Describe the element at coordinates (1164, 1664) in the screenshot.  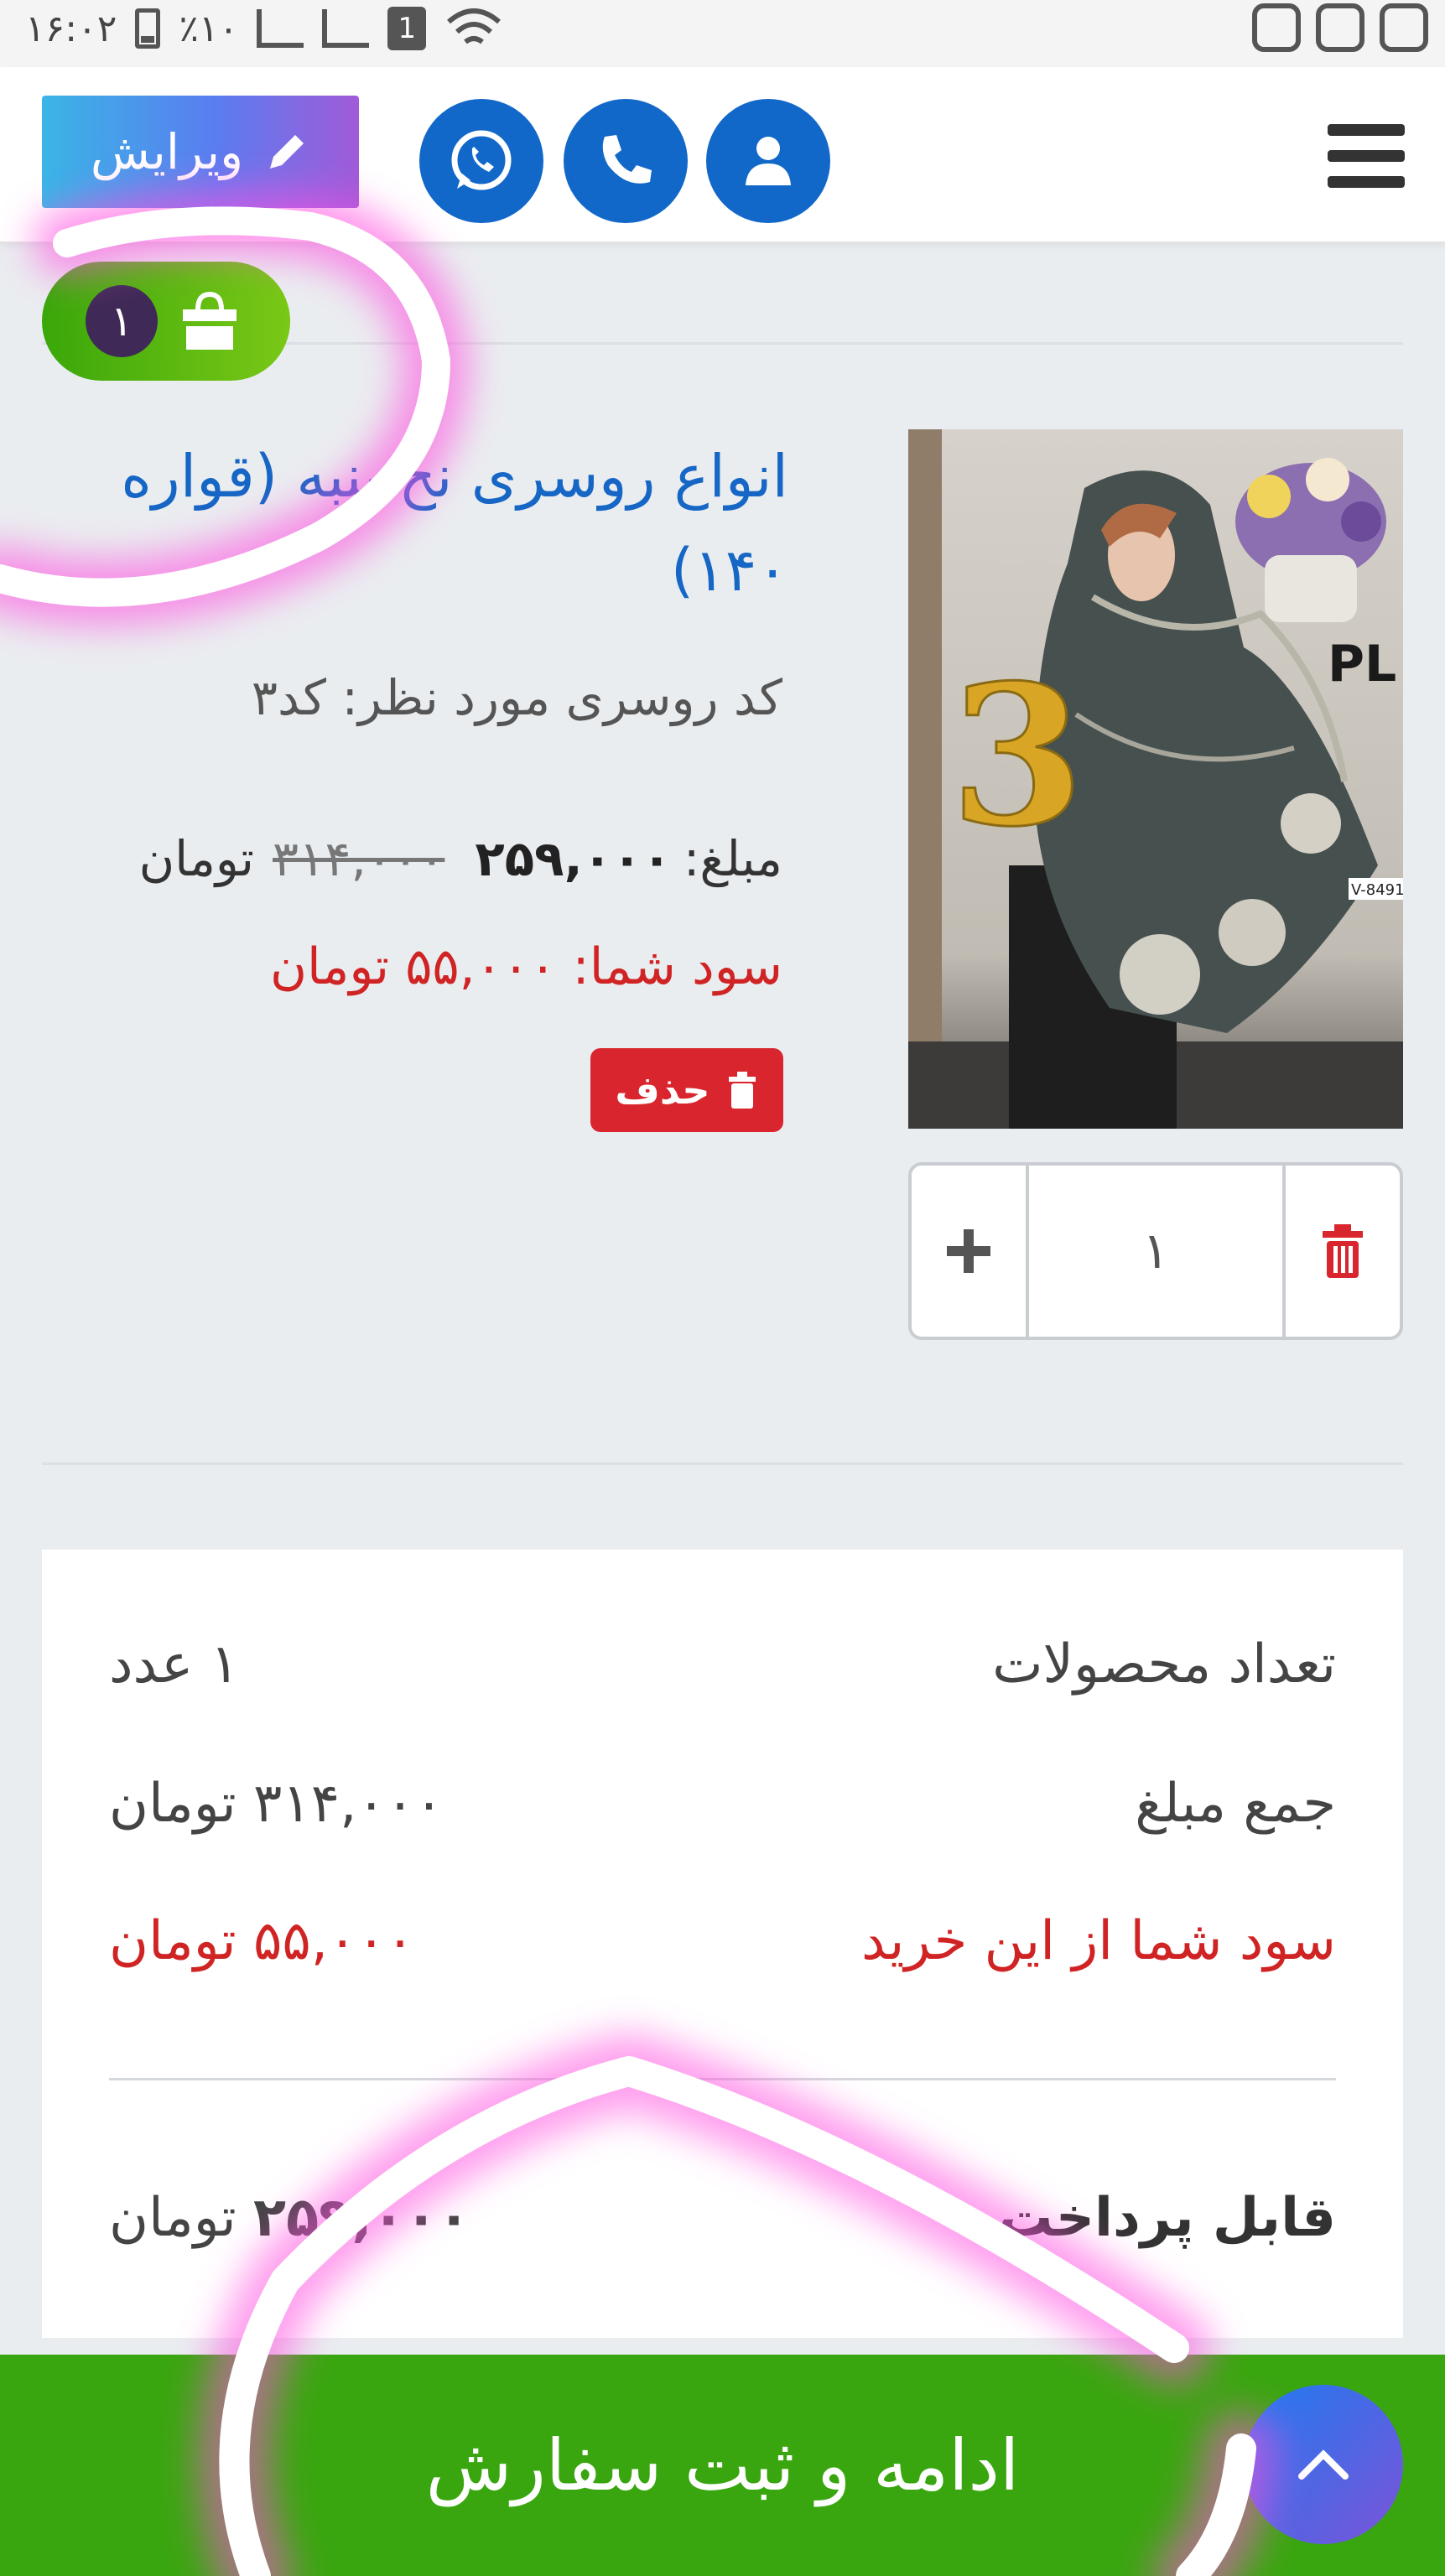
I see `count-label: تعداد محصولات` at that location.